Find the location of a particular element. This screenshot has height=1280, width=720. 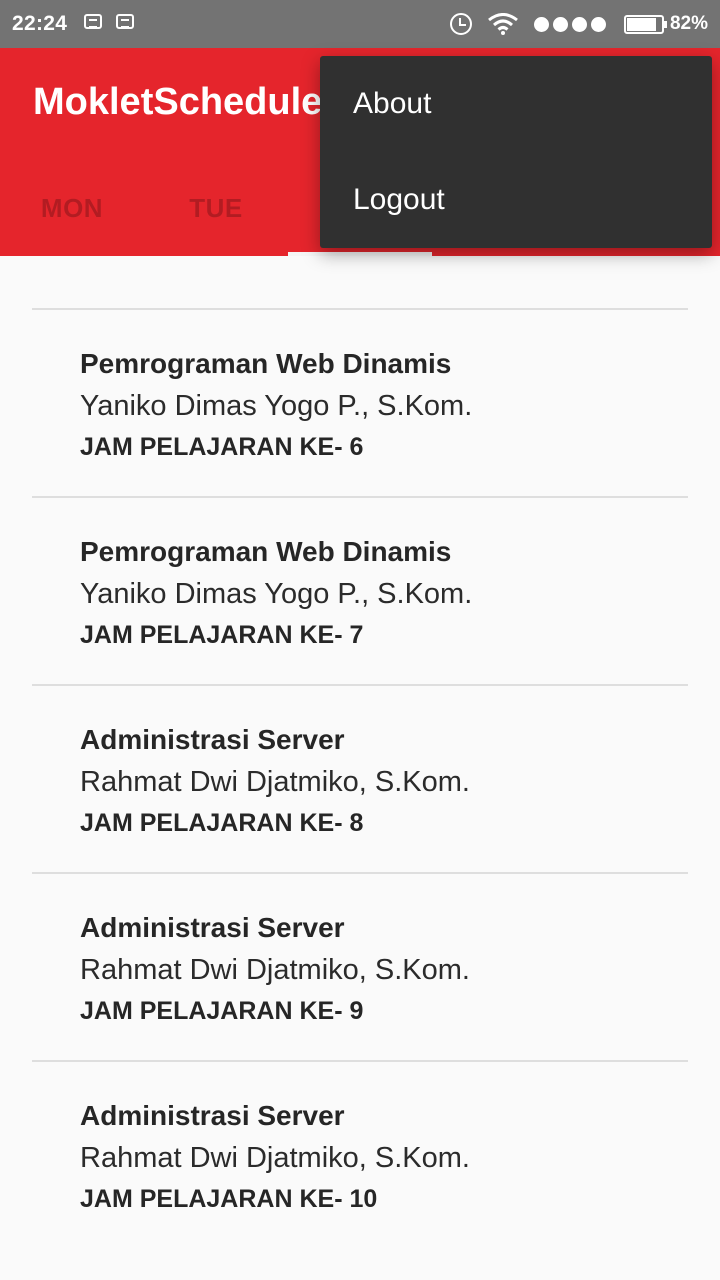

lesson-period: JAM PELAJARAN KE- 8 is located at coordinates (222, 823).